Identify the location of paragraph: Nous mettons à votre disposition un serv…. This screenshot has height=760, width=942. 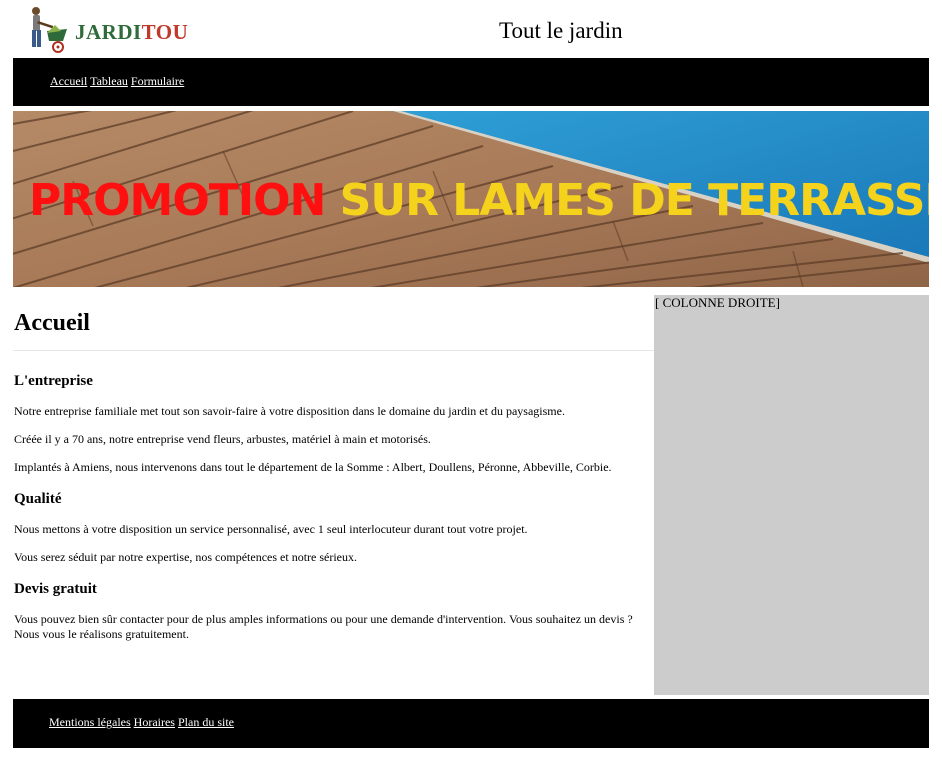
(271, 529).